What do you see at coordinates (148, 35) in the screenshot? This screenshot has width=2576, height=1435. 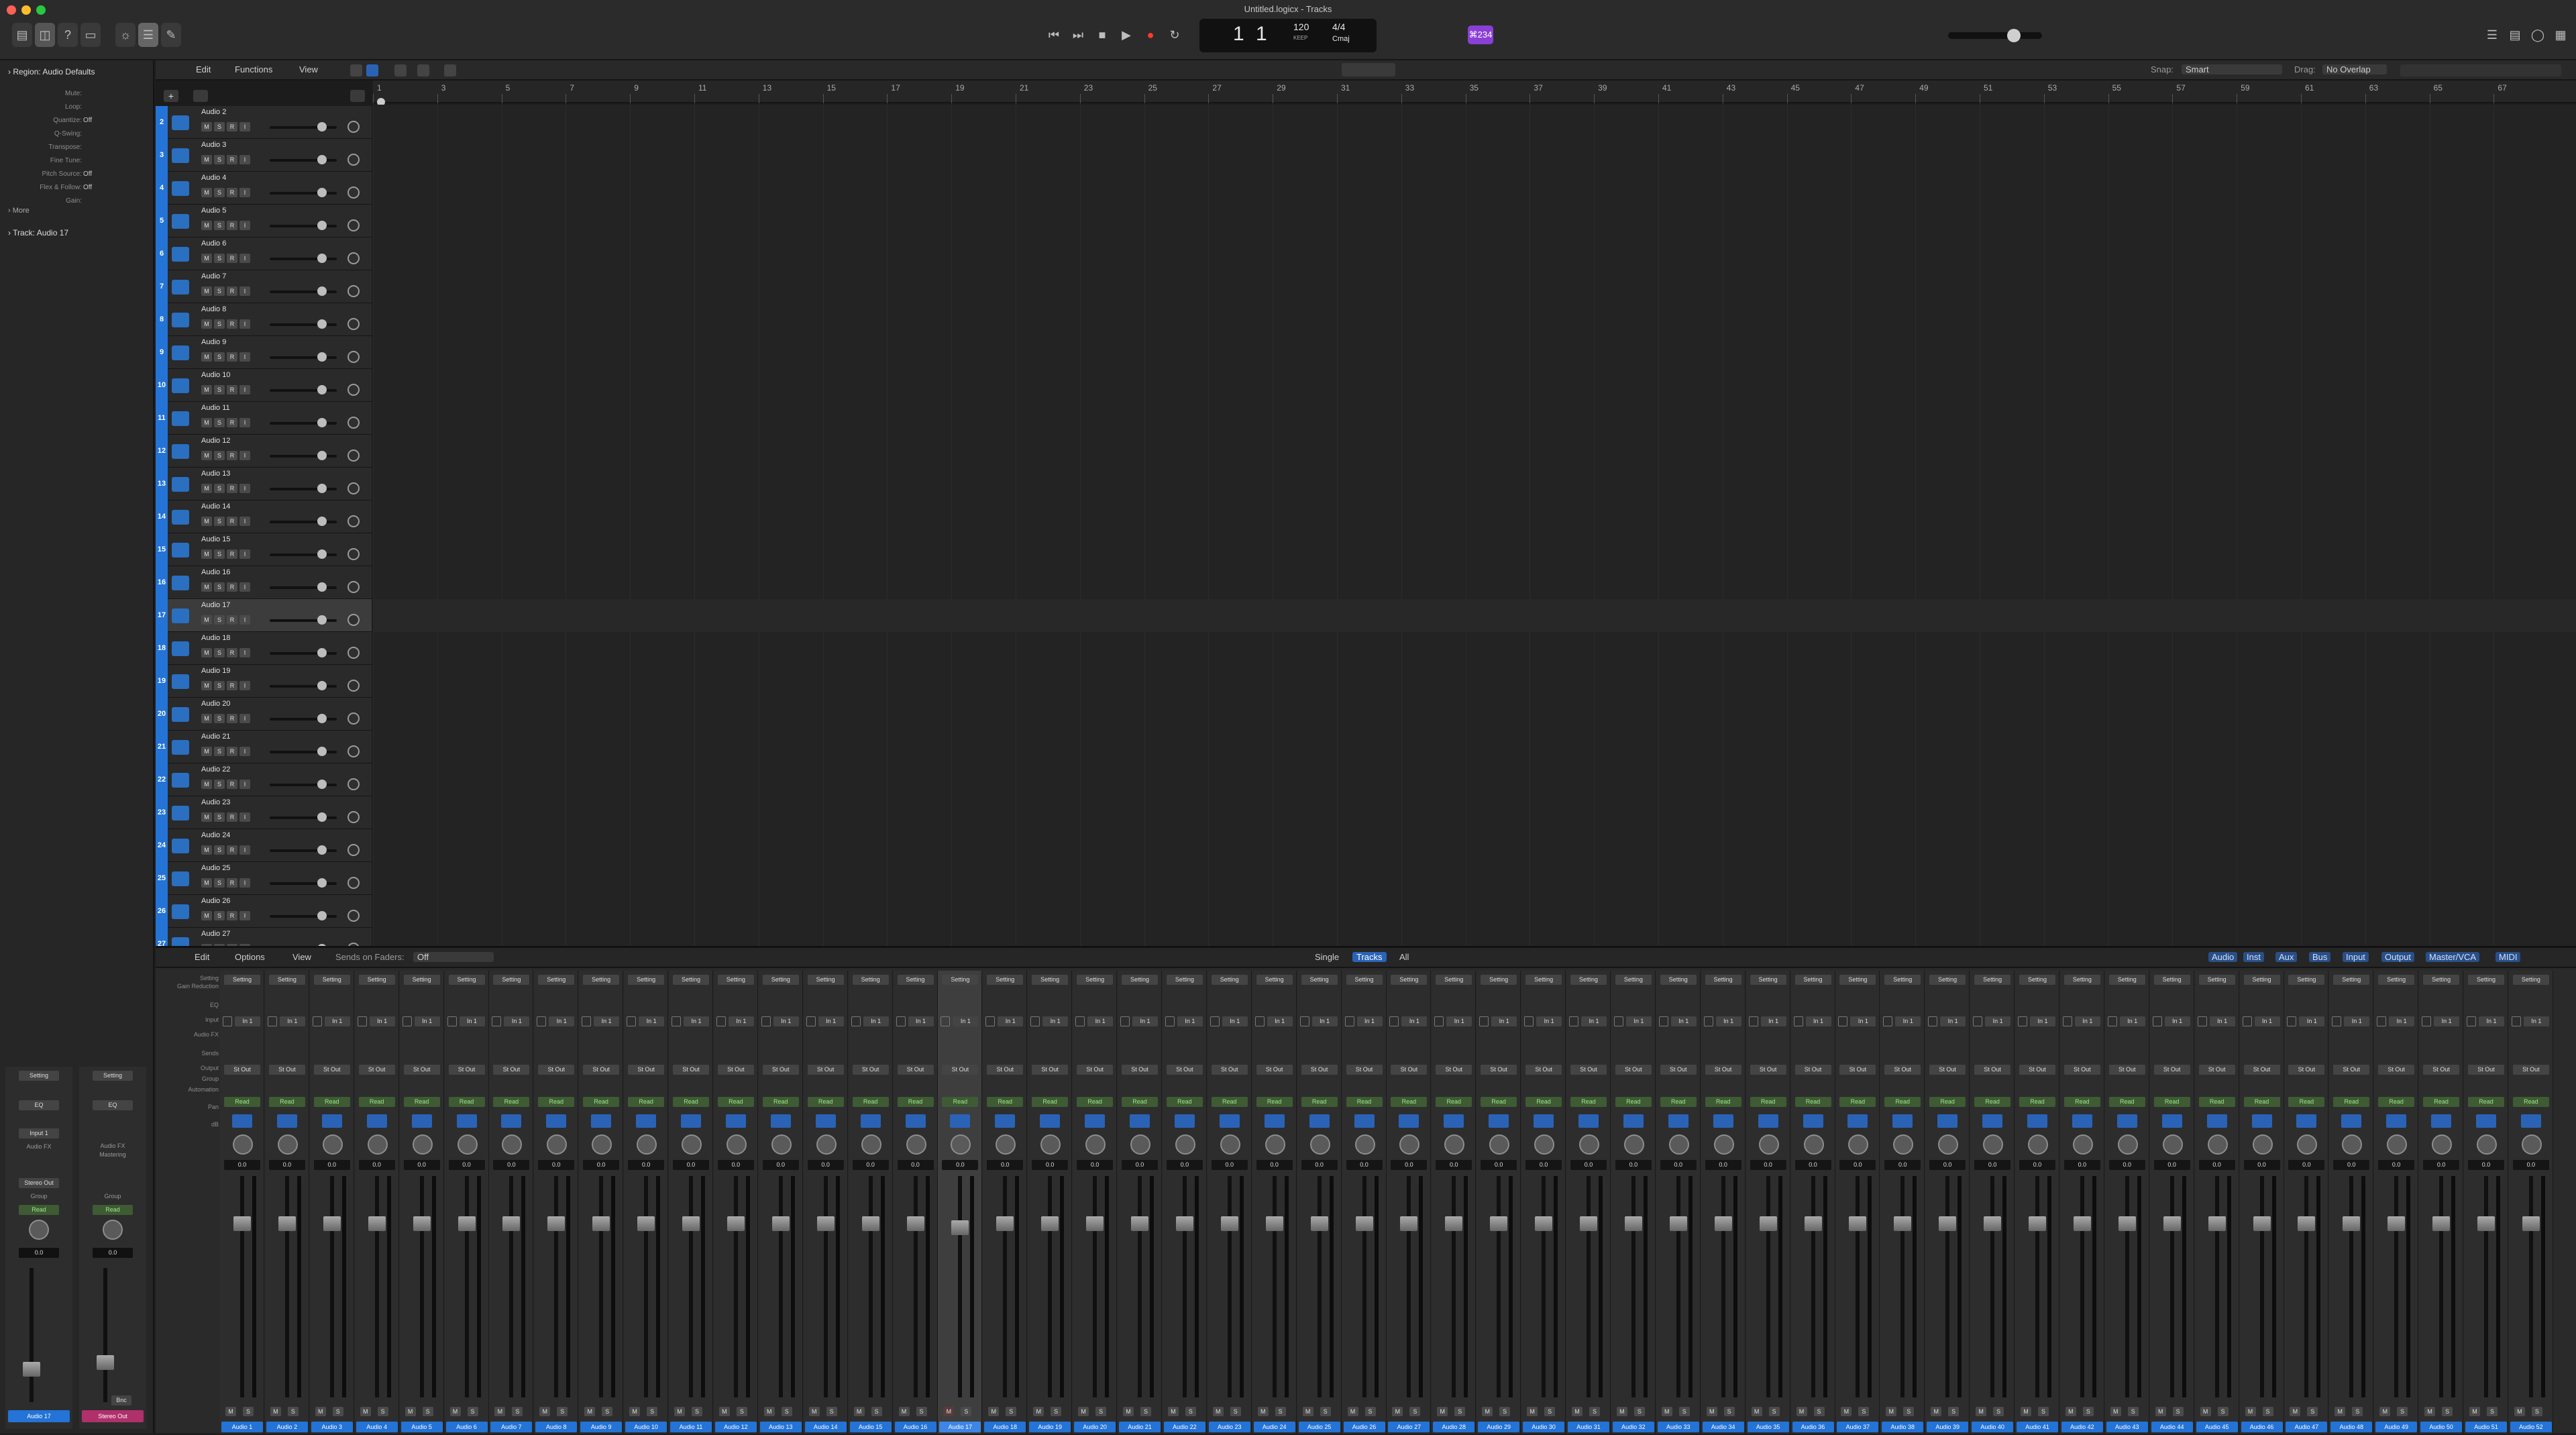 I see `mixer-icon: ☰` at bounding box center [148, 35].